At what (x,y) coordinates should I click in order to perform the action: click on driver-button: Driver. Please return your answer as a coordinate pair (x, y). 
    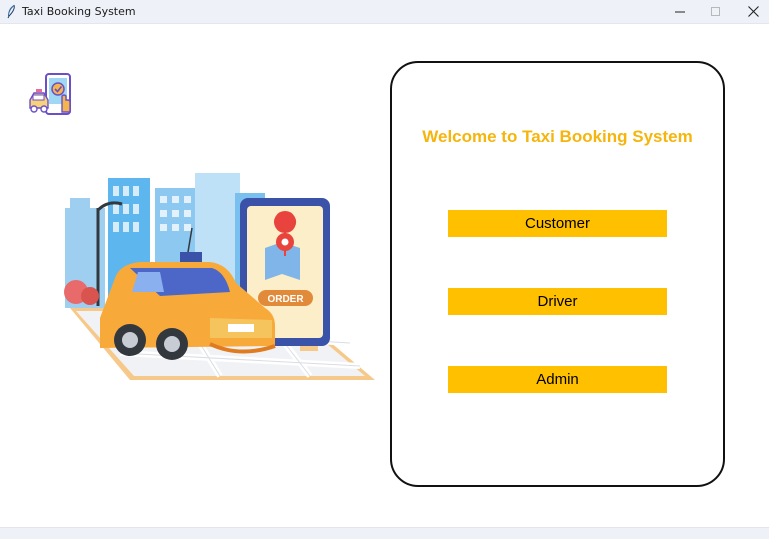
    Looking at the image, I should click on (557, 301).